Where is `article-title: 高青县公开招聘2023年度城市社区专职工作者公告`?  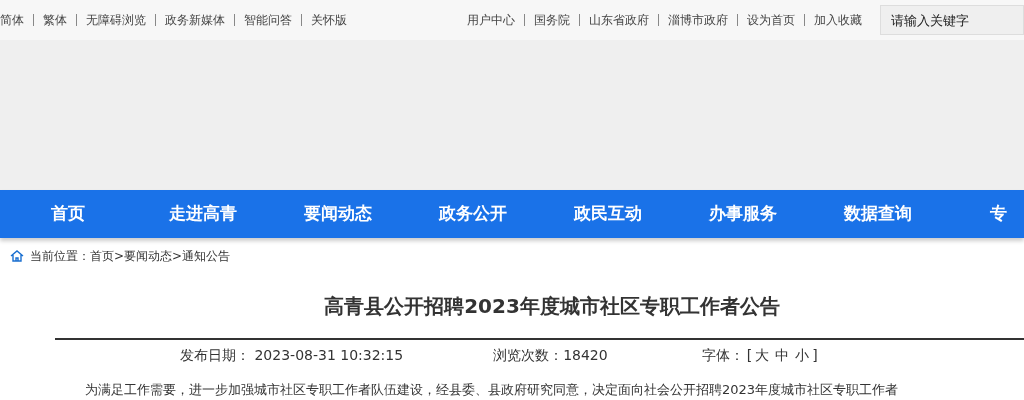 article-title: 高青县公开招聘2023年度城市社区专职工作者公告 is located at coordinates (552, 306).